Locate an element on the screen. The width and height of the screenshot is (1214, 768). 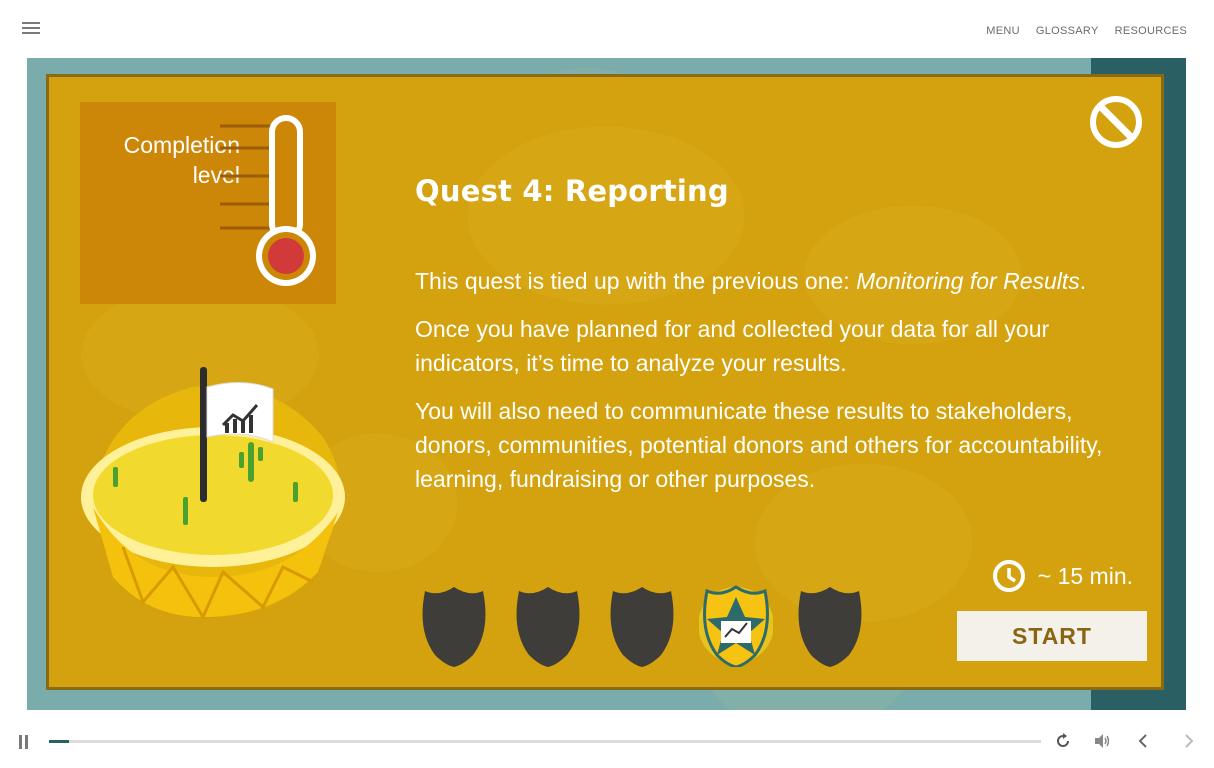
replay-icon is located at coordinates (1063, 741).